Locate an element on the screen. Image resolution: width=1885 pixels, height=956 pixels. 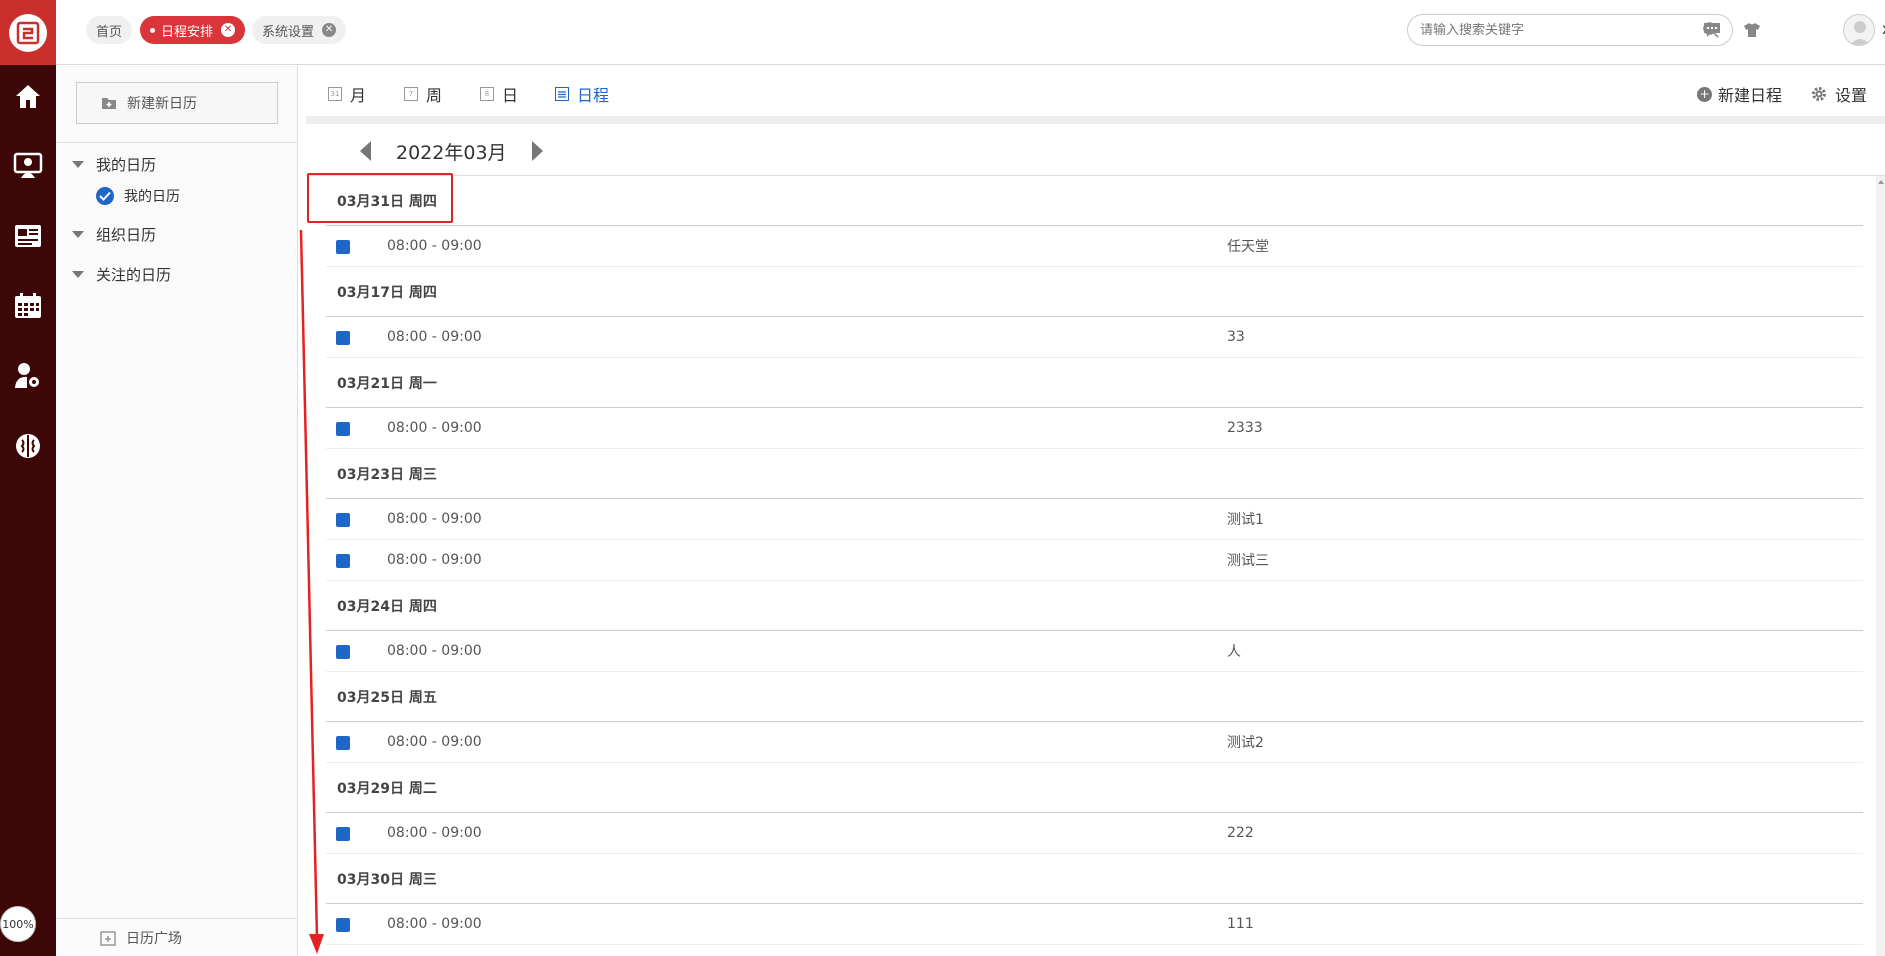
scroll-up-arrow-icon is located at coordinates (1881, 182).